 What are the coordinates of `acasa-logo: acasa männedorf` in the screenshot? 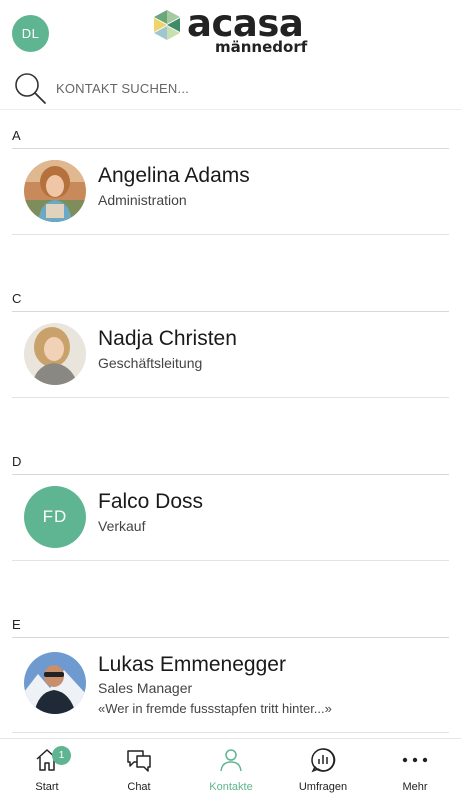 It's located at (231, 30).